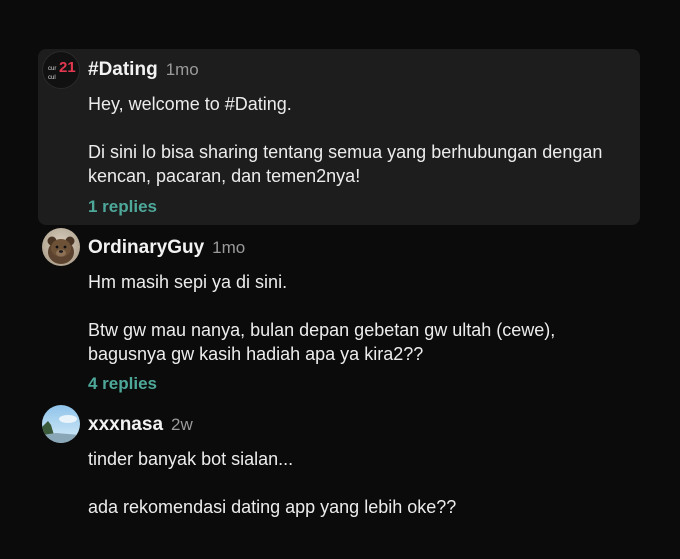 Image resolution: width=680 pixels, height=559 pixels. What do you see at coordinates (52, 69) in the screenshot?
I see `logo-sub-text-1: cur` at bounding box center [52, 69].